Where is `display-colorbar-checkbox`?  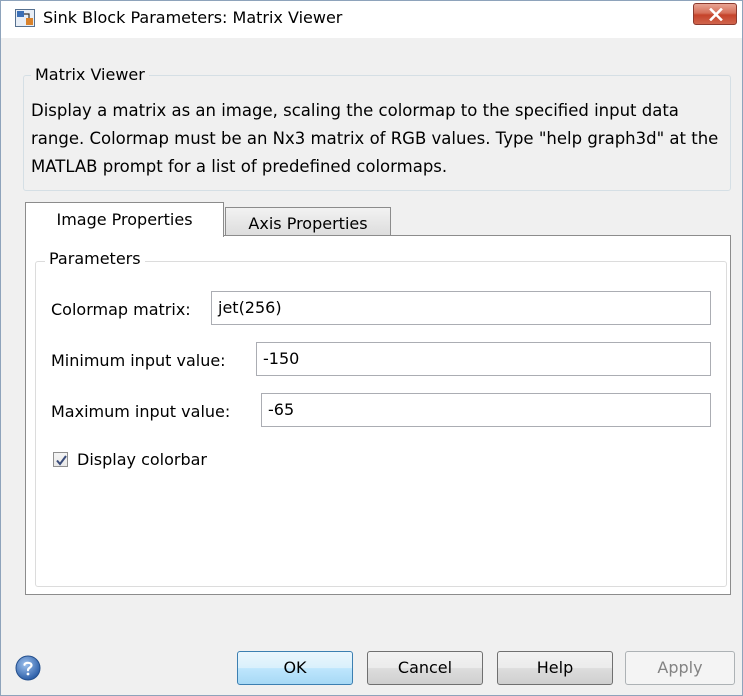
display-colorbar-checkbox is located at coordinates (60, 459).